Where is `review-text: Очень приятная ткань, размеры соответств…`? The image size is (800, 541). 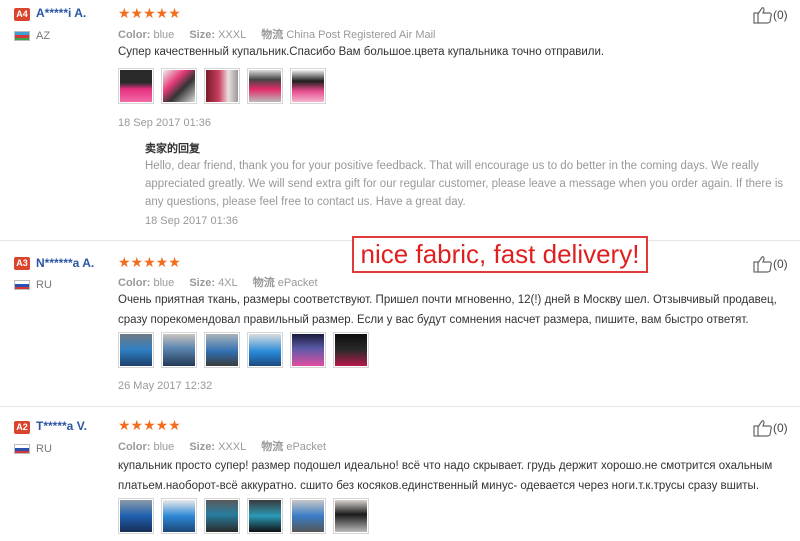 review-text: Очень приятная ткань, размеры соответств… is located at coordinates (447, 310).